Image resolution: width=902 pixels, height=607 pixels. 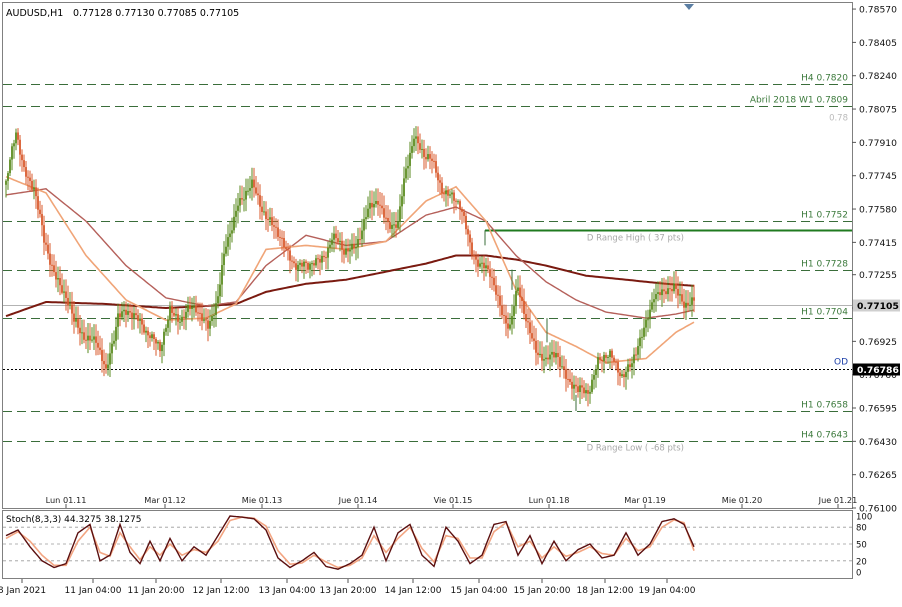 I want to click on price-tick-label: 0.77745, so click(x=878, y=176).